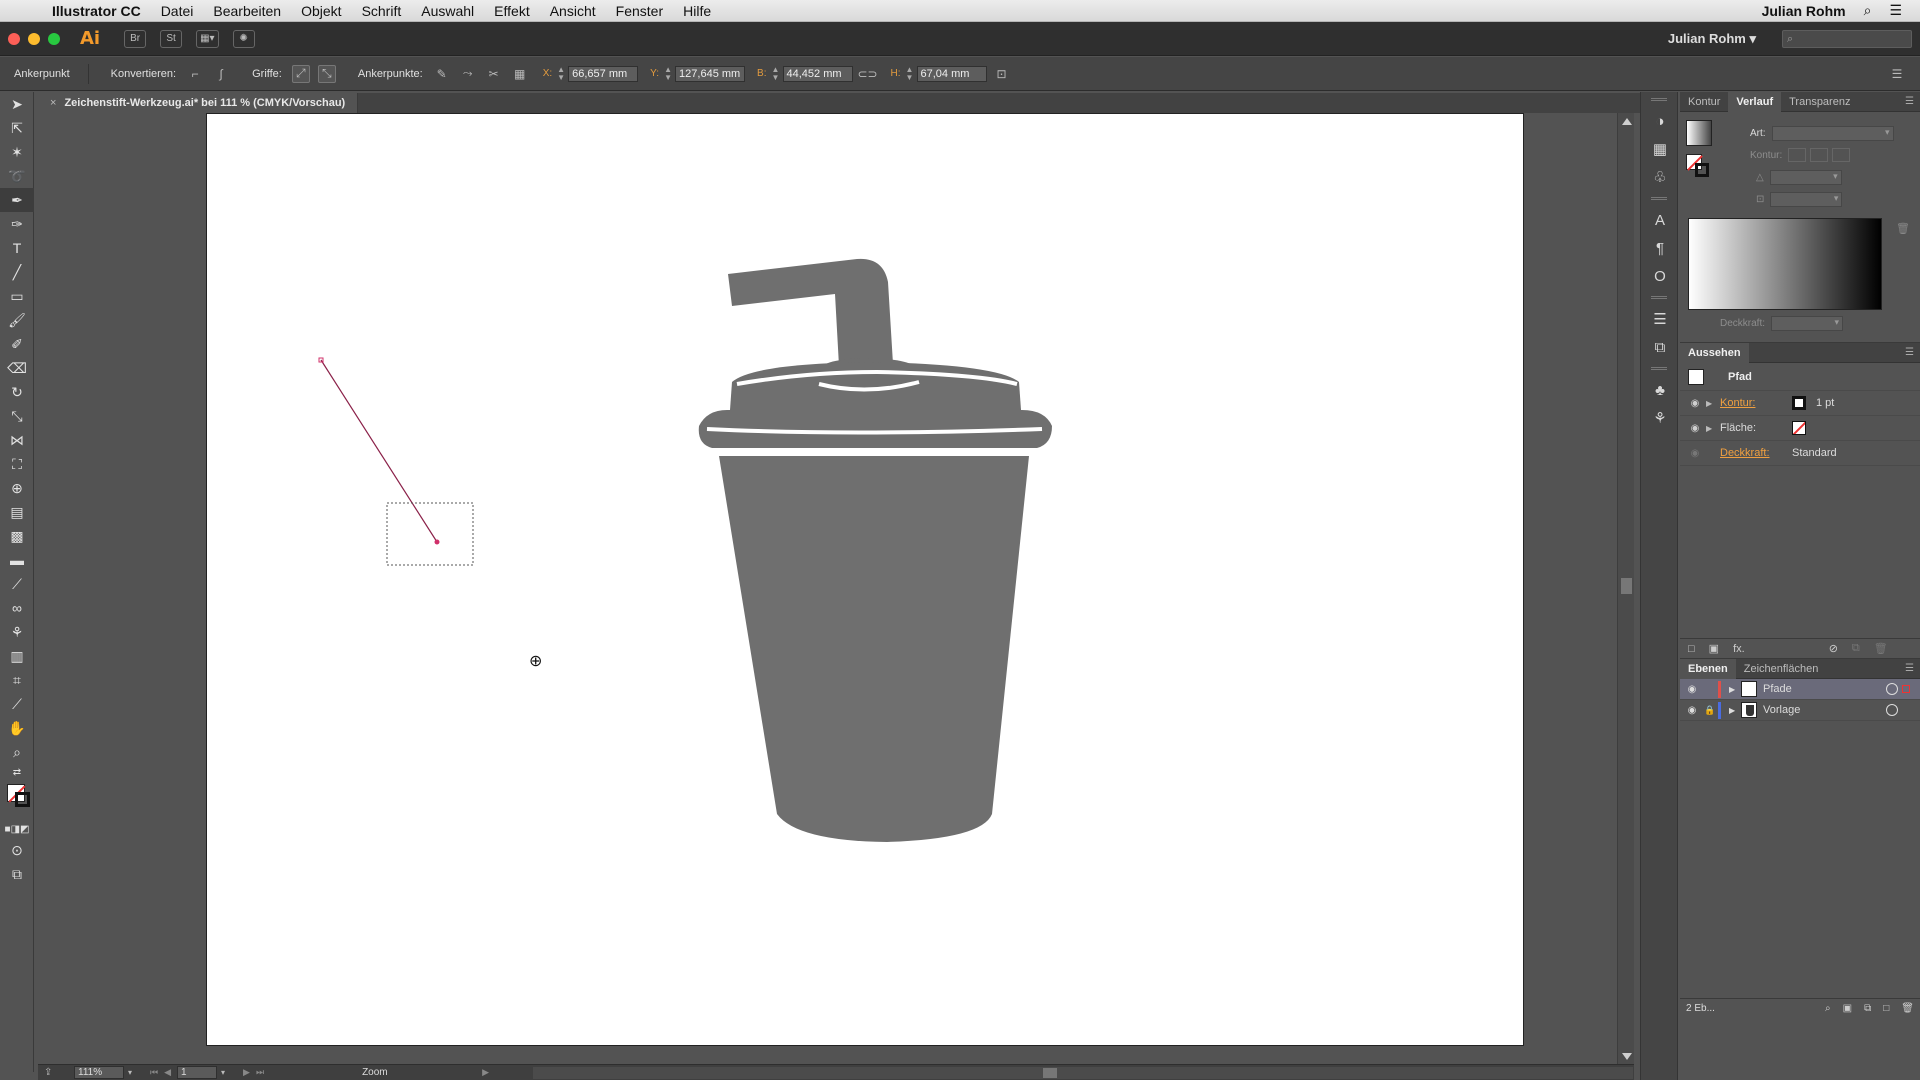 The height and width of the screenshot is (1080, 1920). Describe the element at coordinates (951, 73) in the screenshot. I see `height-field: 67,04 mm` at that location.